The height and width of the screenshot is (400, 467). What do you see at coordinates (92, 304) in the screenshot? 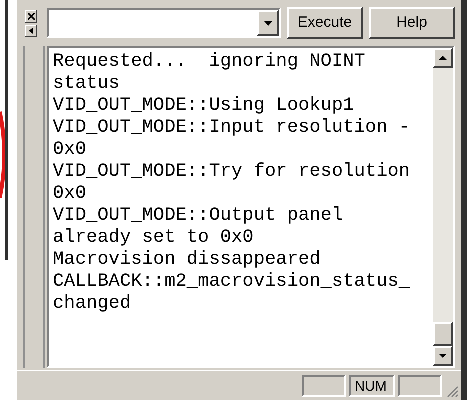
I see `output-line: changed` at bounding box center [92, 304].